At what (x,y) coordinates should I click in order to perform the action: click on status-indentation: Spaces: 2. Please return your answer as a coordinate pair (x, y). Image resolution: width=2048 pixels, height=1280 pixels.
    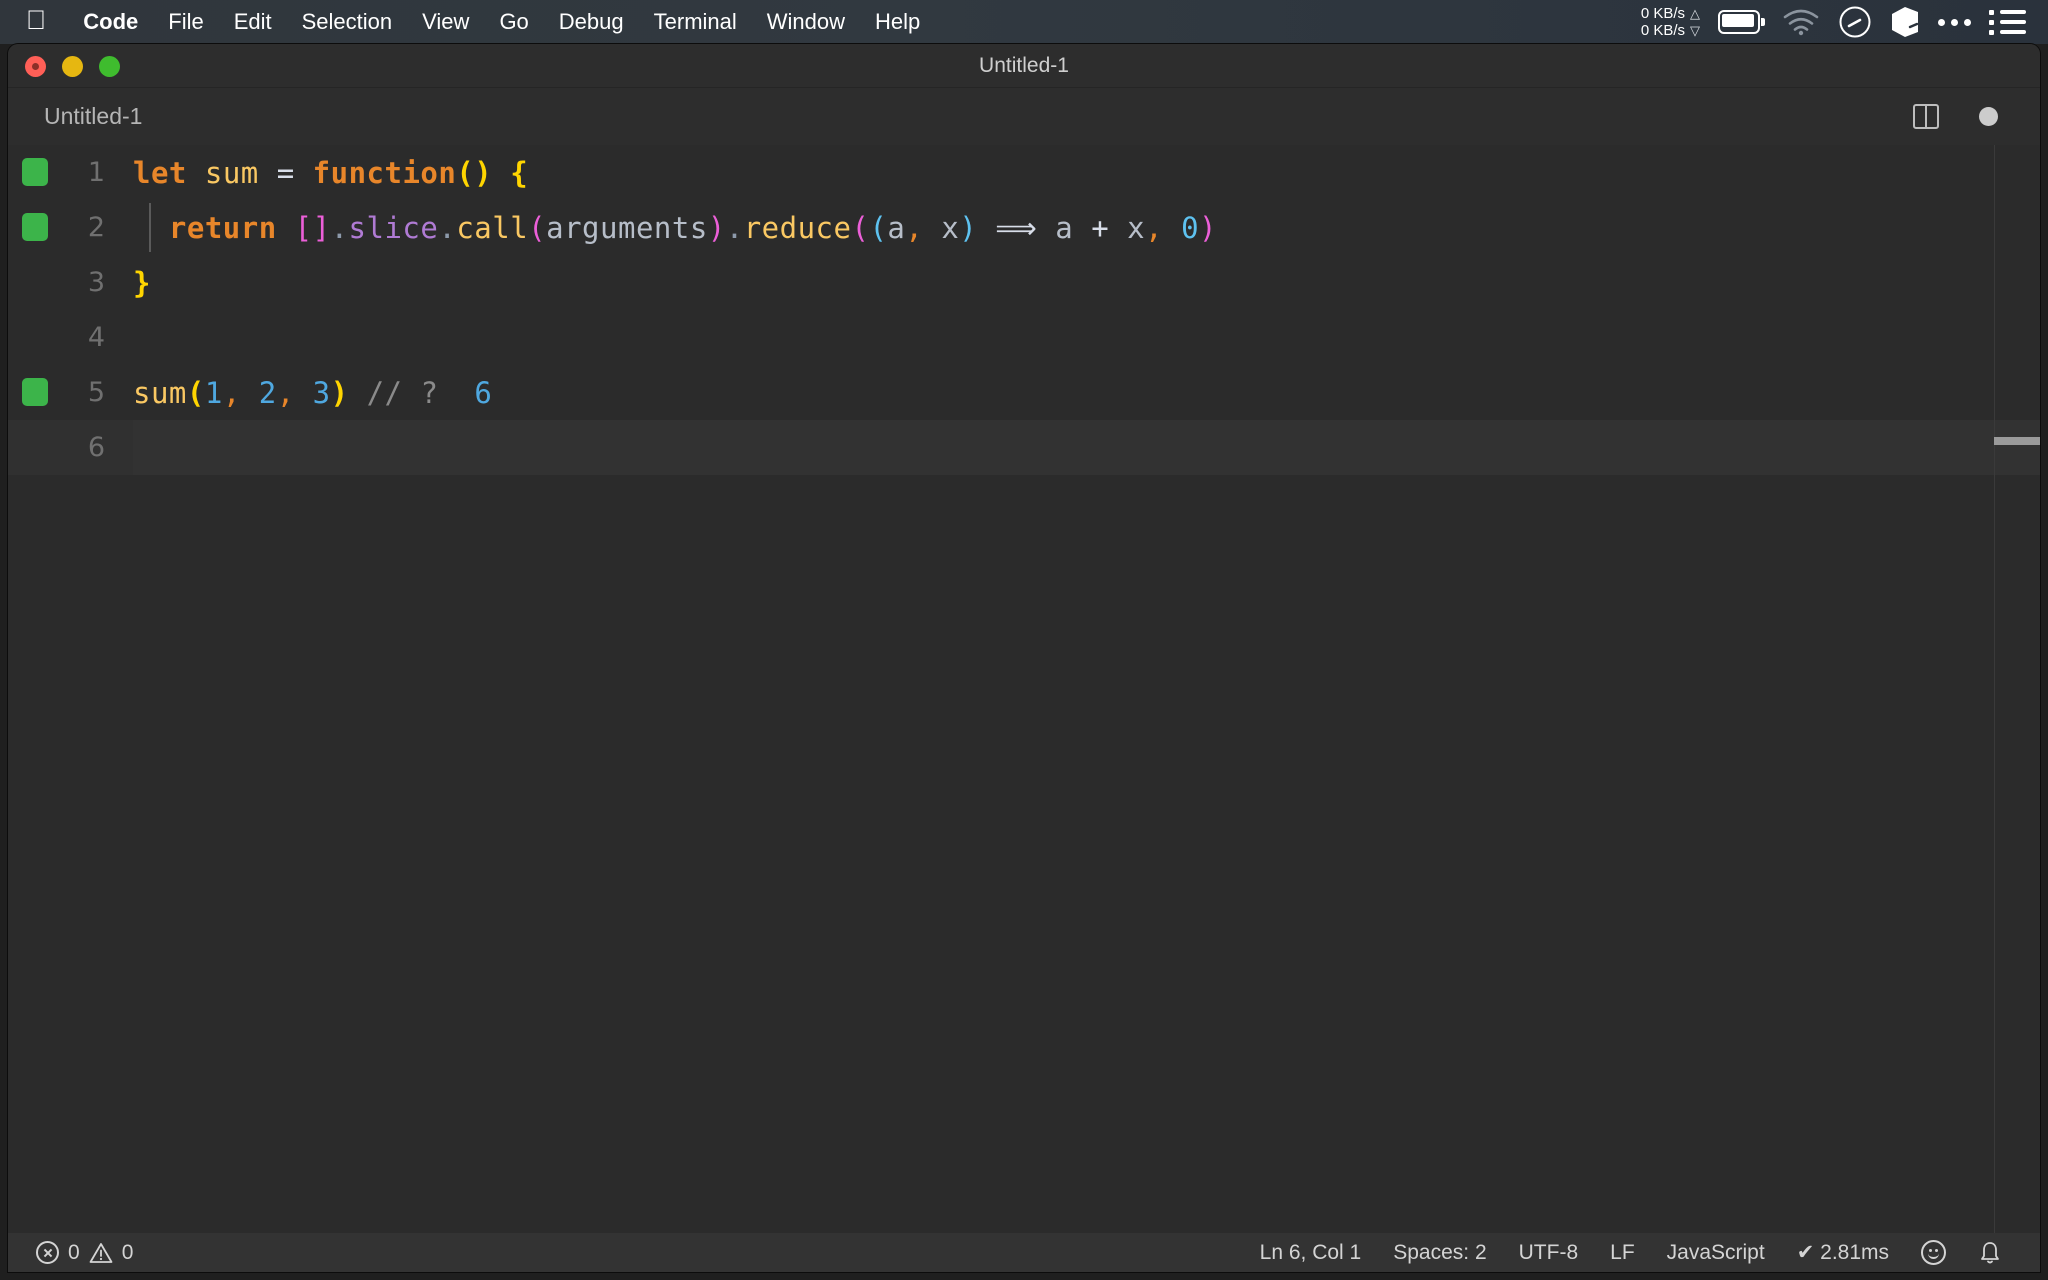
    Looking at the image, I should click on (1439, 1253).